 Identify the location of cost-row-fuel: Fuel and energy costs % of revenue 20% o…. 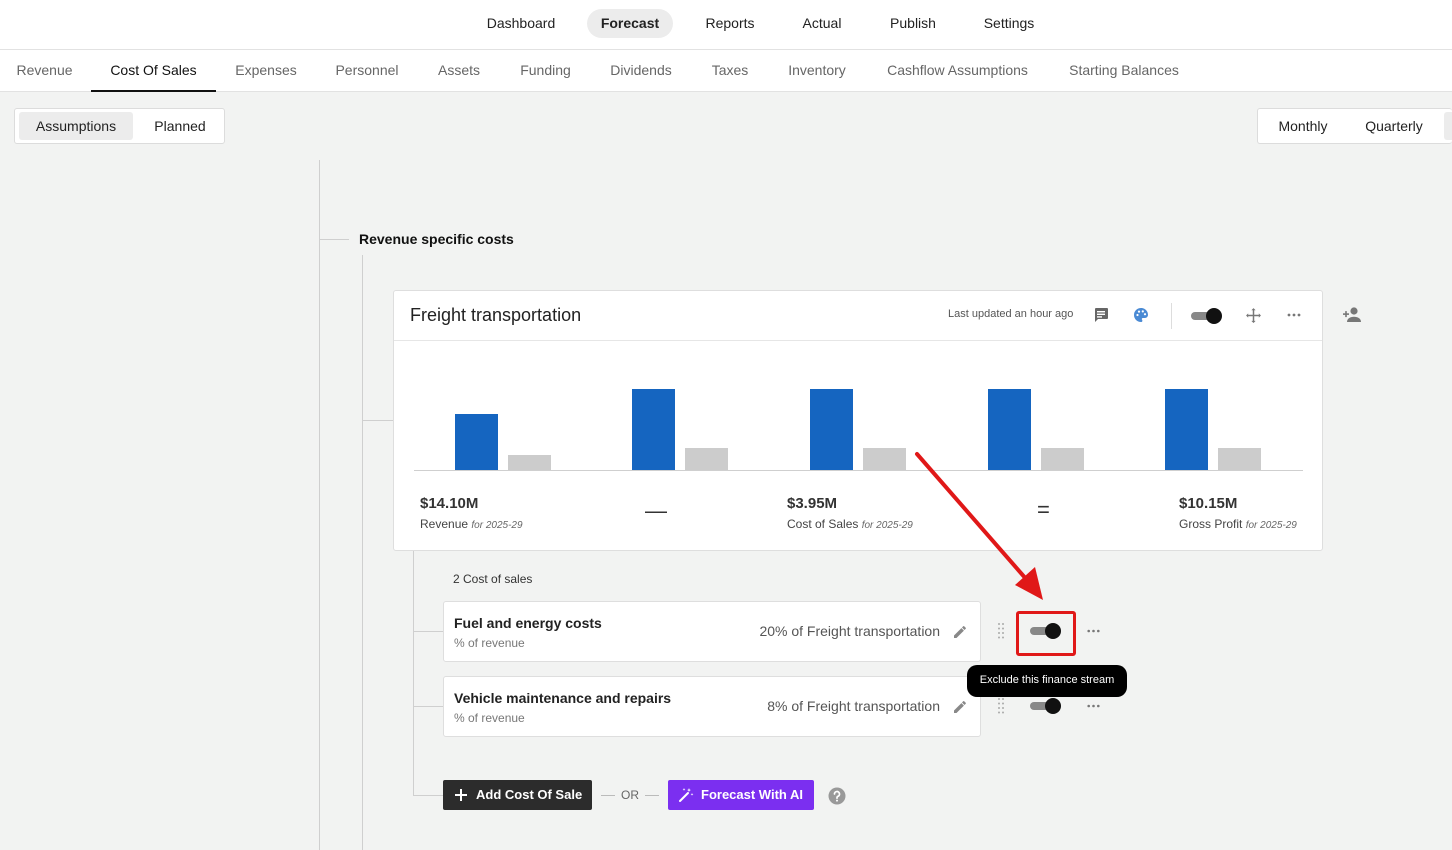
(712, 631).